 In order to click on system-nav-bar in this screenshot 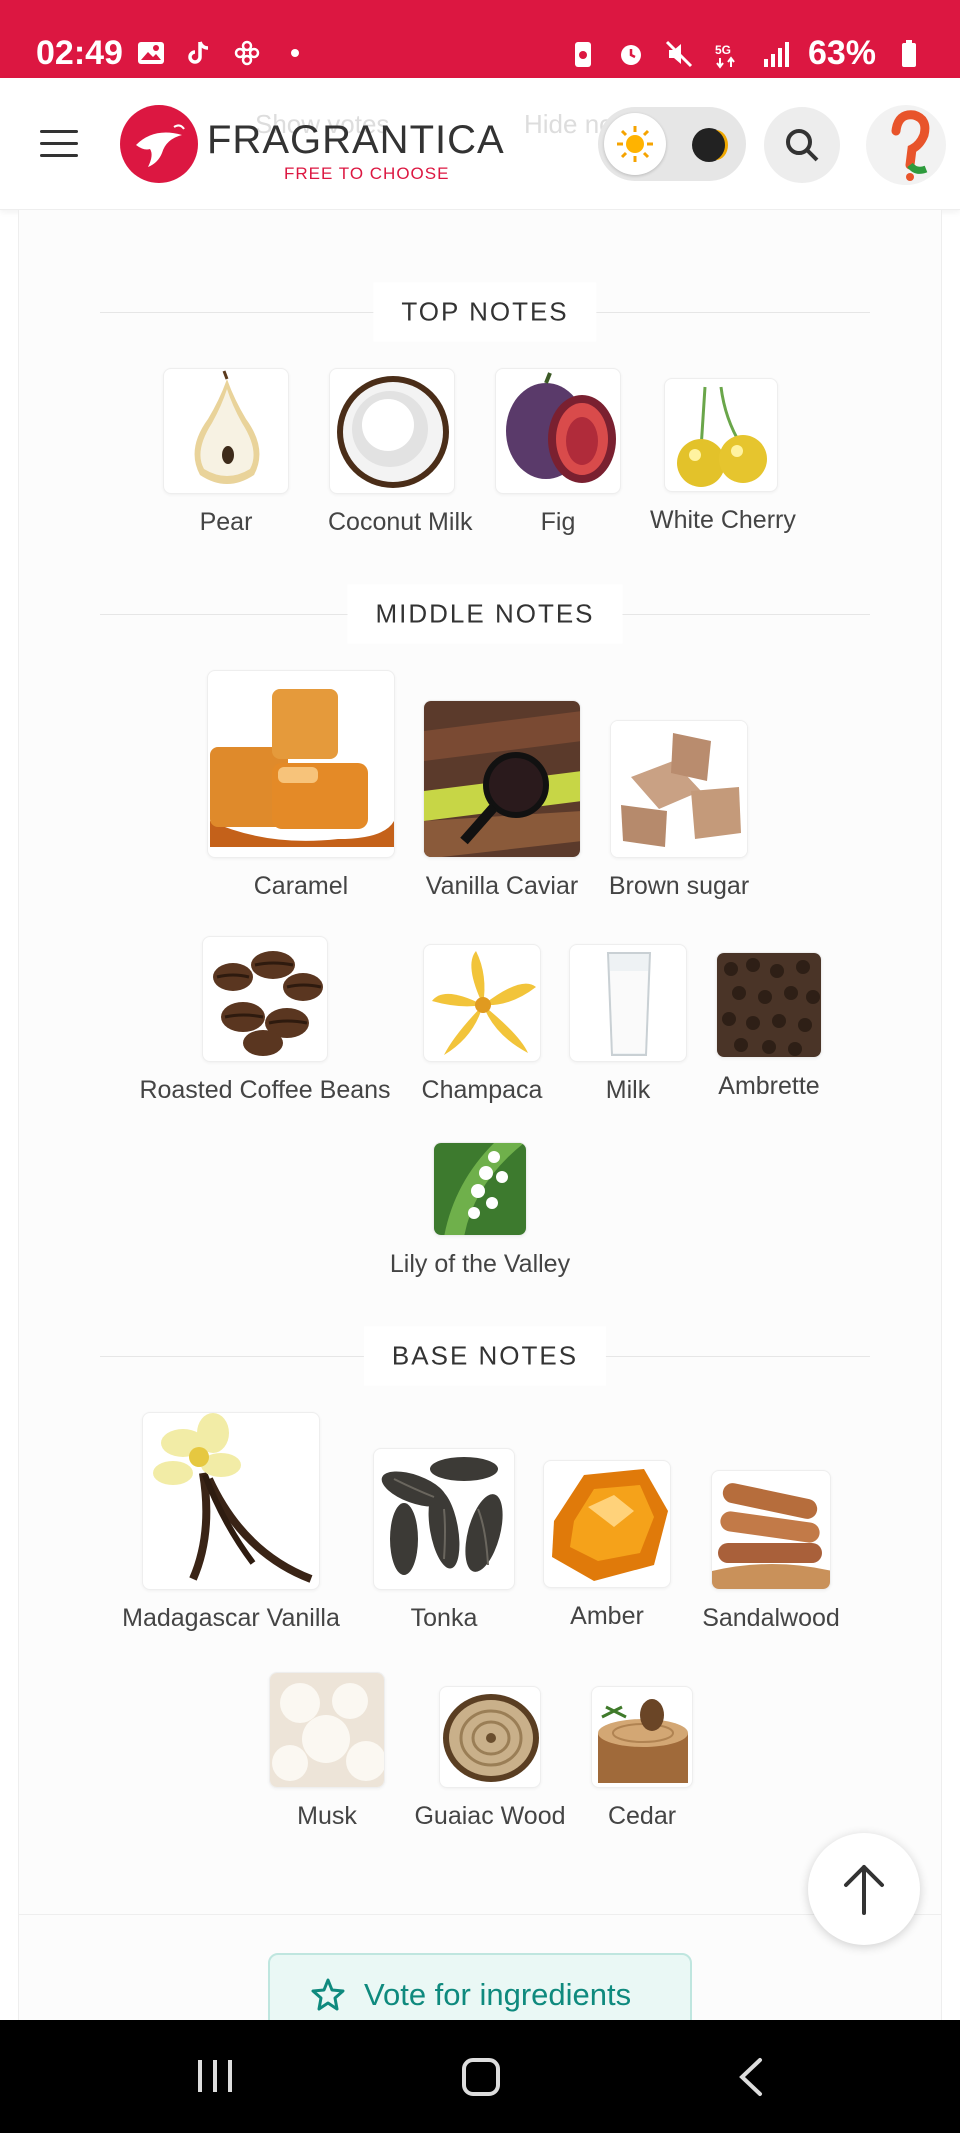, I will do `click(480, 2076)`.